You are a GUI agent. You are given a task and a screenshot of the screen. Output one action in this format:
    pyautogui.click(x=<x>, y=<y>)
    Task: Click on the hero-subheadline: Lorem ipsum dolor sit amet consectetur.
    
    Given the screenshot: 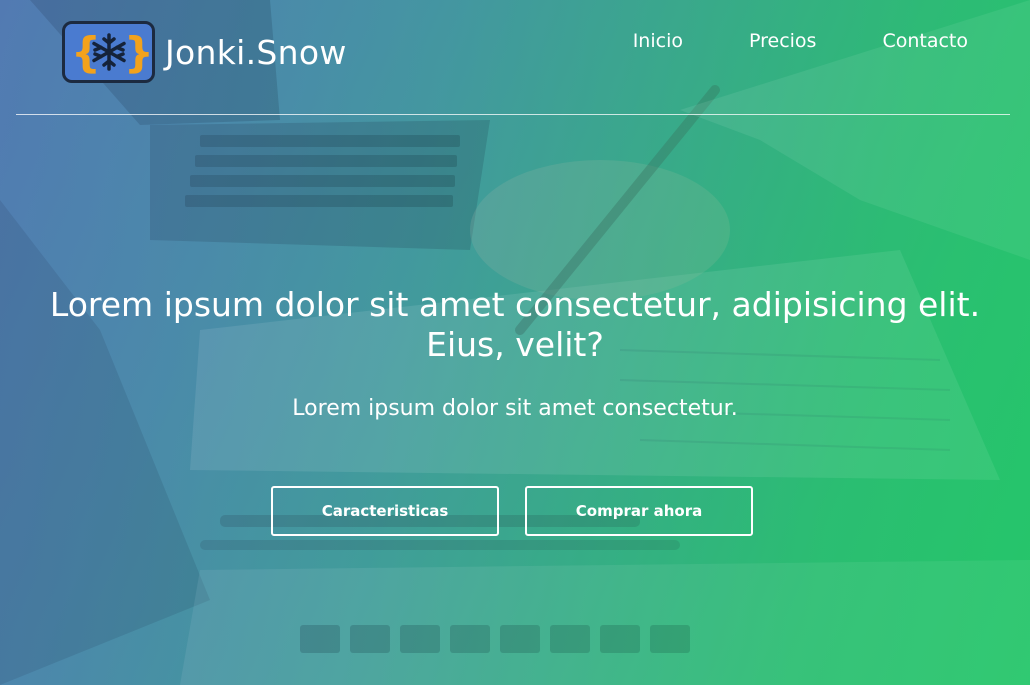 What is the action you would take?
    pyautogui.click(x=515, y=408)
    